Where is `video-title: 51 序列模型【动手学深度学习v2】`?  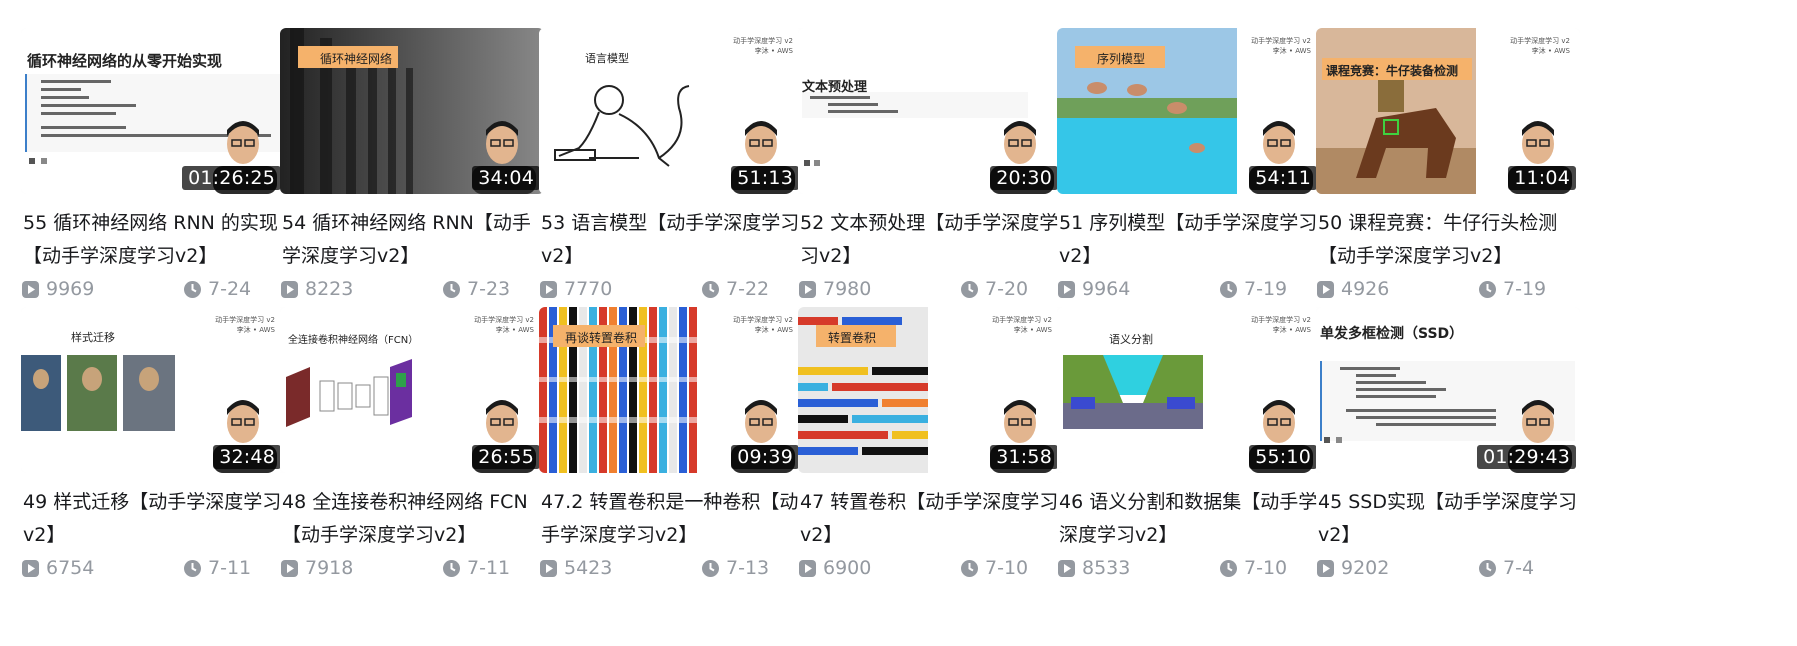 video-title: 51 序列模型【动手学深度学习v2】 is located at coordinates (1189, 240).